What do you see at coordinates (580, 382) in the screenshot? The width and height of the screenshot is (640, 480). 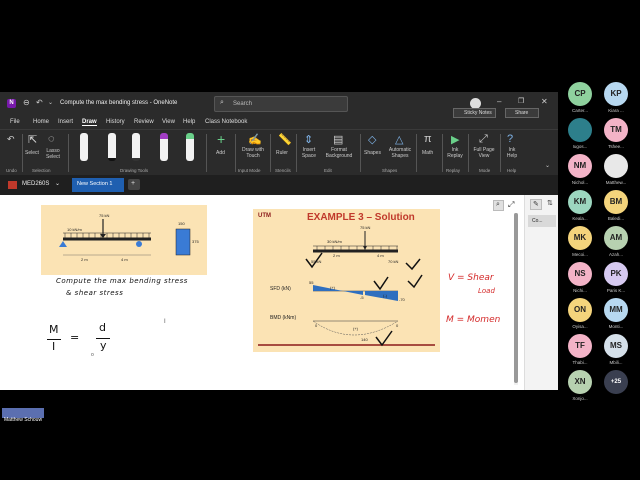 I see `participant-avatar: XN` at bounding box center [580, 382].